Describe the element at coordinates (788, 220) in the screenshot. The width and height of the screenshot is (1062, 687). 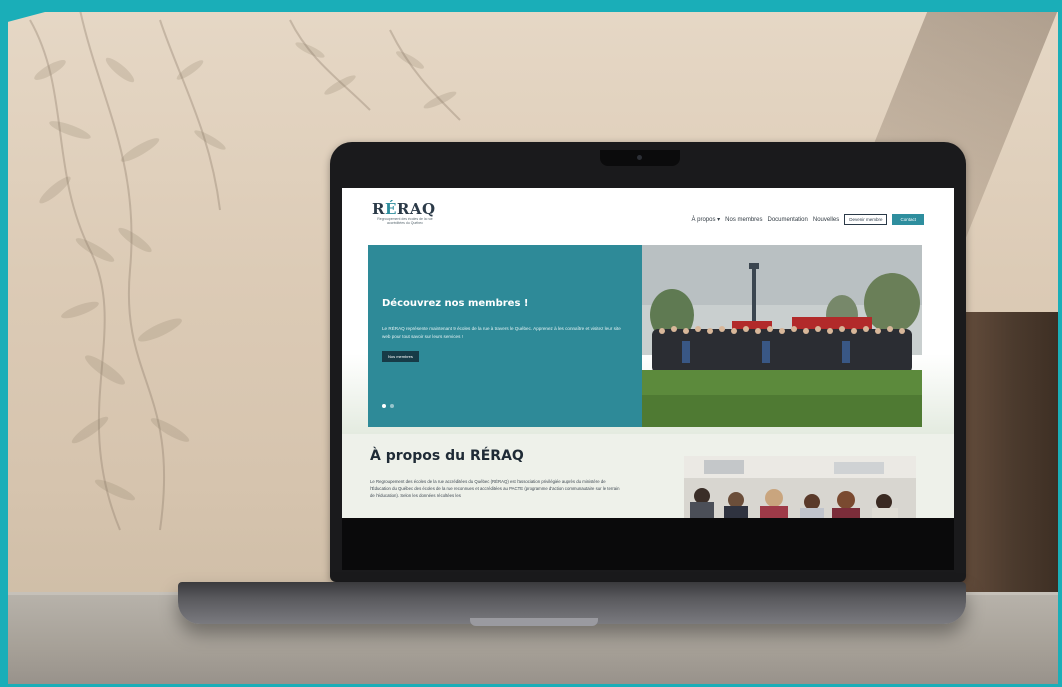
I see `nav-item-documentation: Documentation` at that location.